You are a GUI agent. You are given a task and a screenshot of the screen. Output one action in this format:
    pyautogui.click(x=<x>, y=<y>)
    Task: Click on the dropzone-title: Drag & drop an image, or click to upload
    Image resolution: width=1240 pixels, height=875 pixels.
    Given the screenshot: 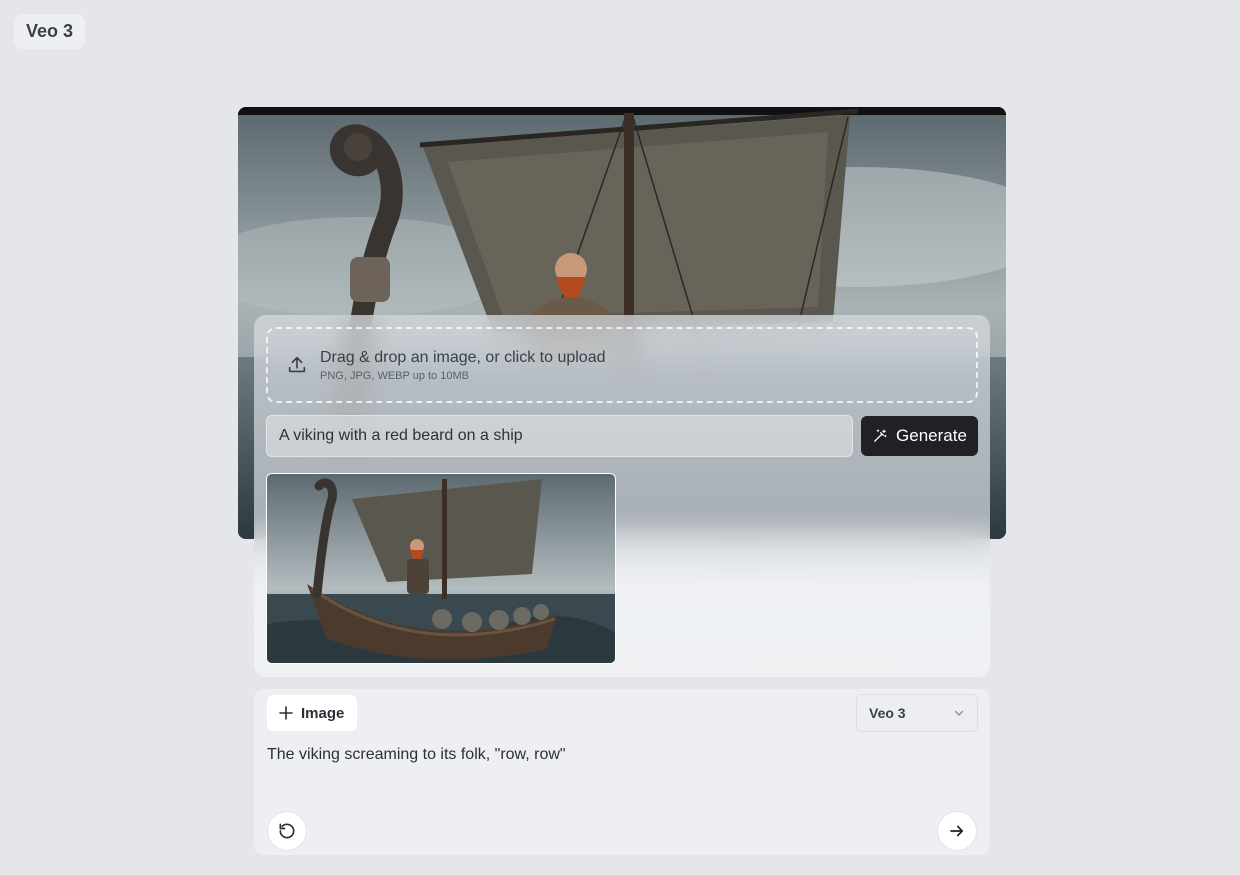 What is the action you would take?
    pyautogui.click(x=463, y=357)
    